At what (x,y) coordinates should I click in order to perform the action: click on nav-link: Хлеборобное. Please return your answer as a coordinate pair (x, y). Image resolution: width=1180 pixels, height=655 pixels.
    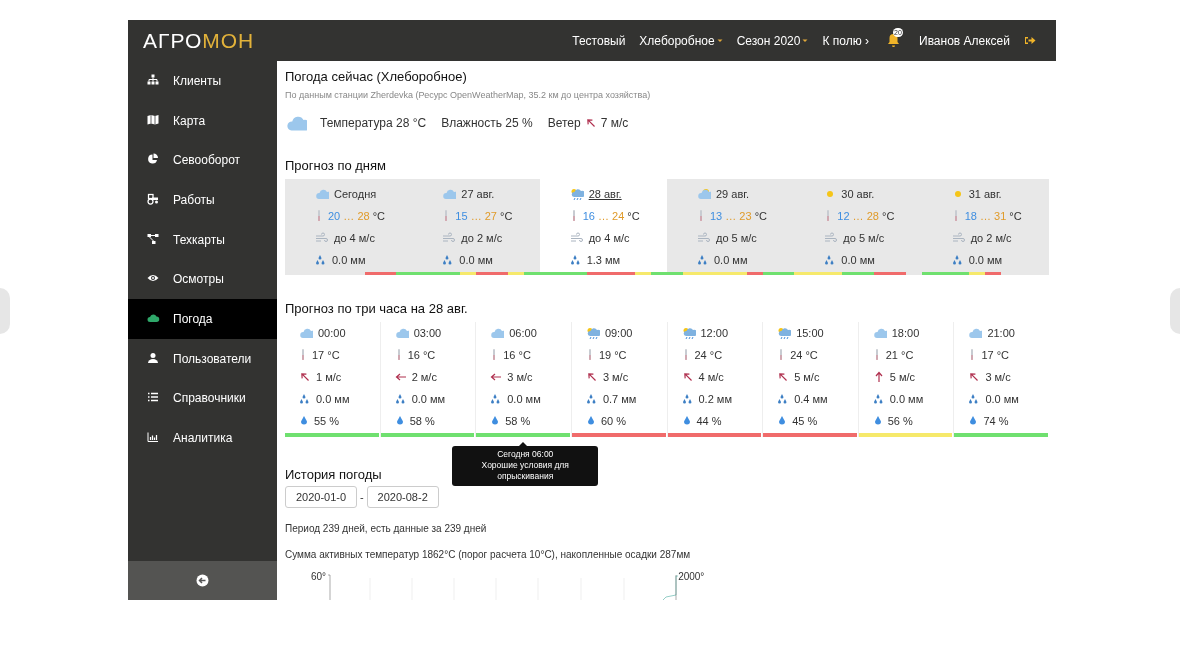
    Looking at the image, I should click on (681, 40).